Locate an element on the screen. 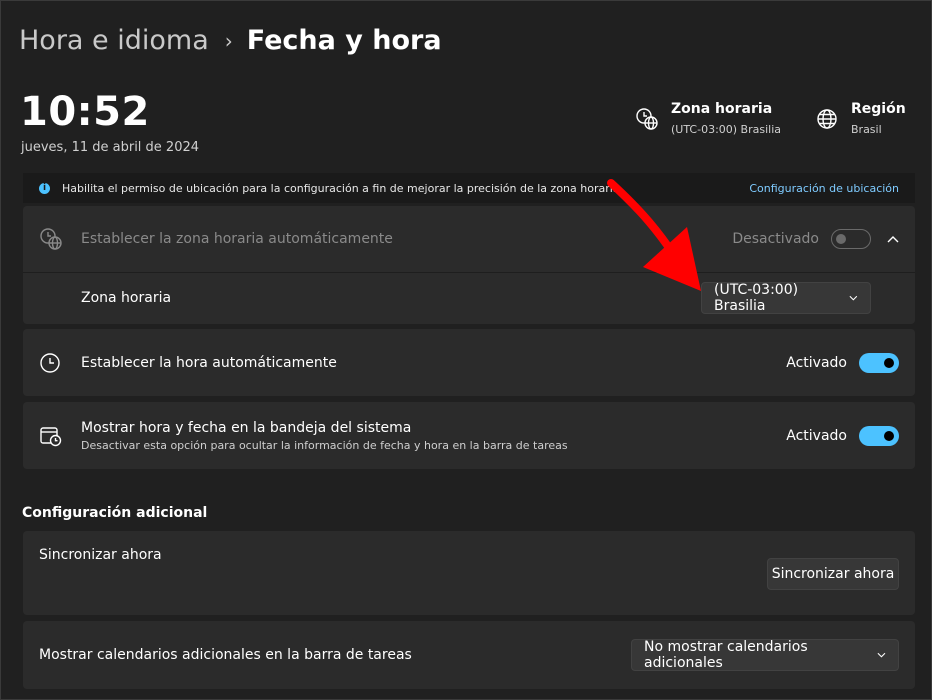 The image size is (932, 700). current-time: 10:52 is located at coordinates (85, 112).